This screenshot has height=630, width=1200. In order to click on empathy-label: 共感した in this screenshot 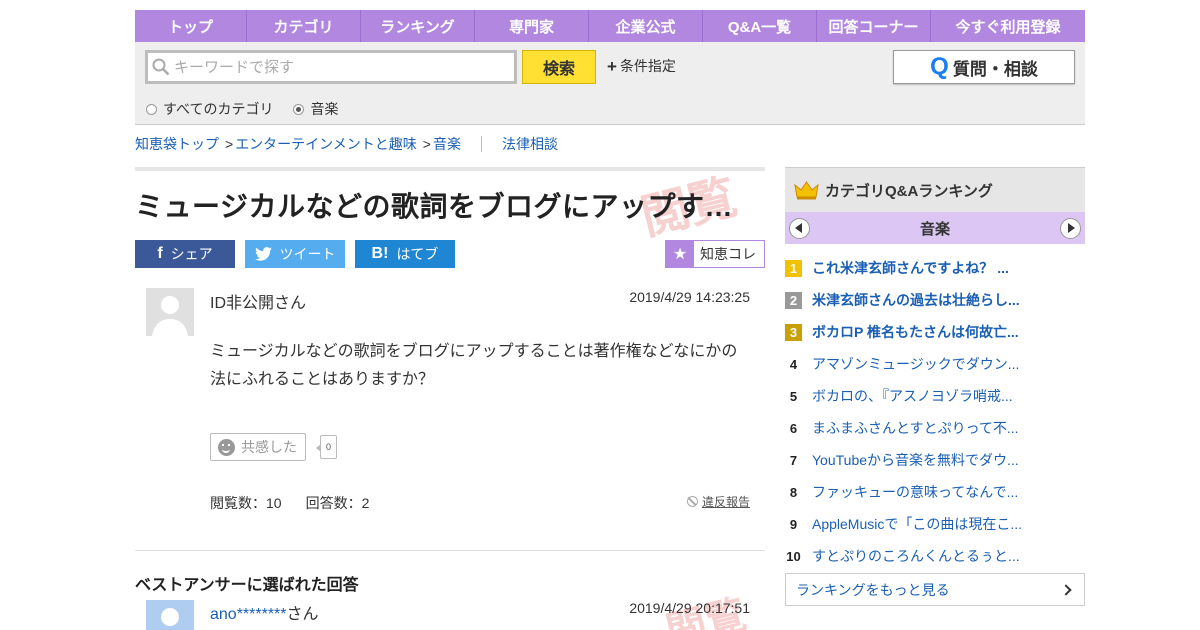, I will do `click(269, 447)`.